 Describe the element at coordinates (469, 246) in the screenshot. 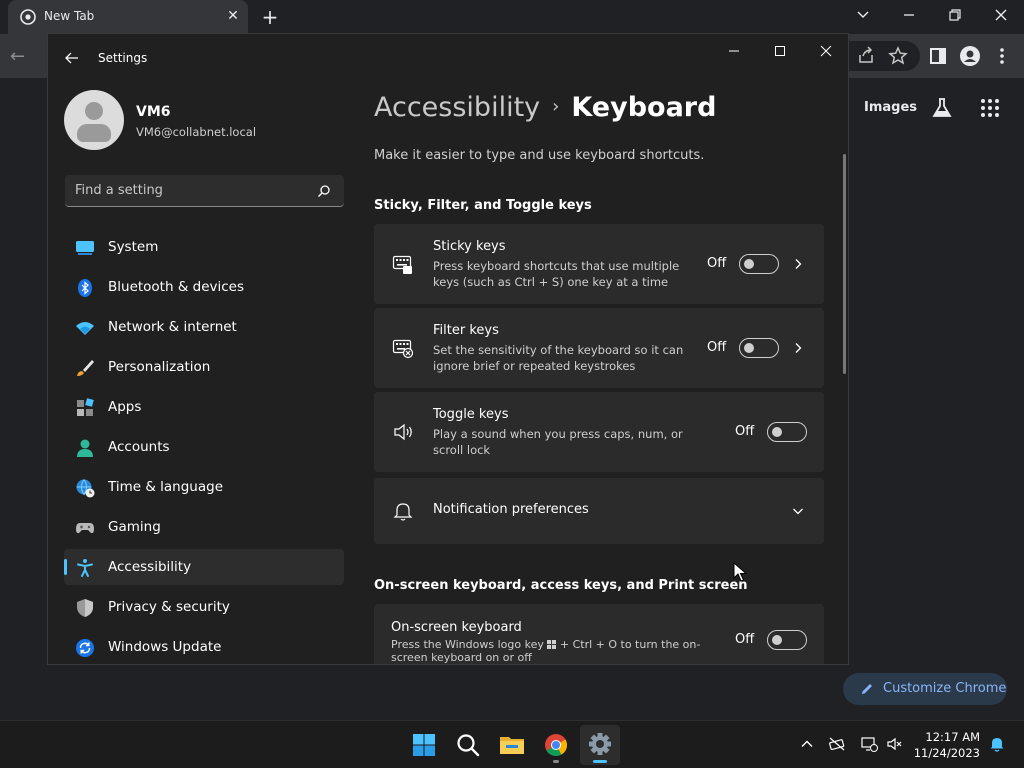

I see `sticky-keys-title: Sticky keys` at that location.